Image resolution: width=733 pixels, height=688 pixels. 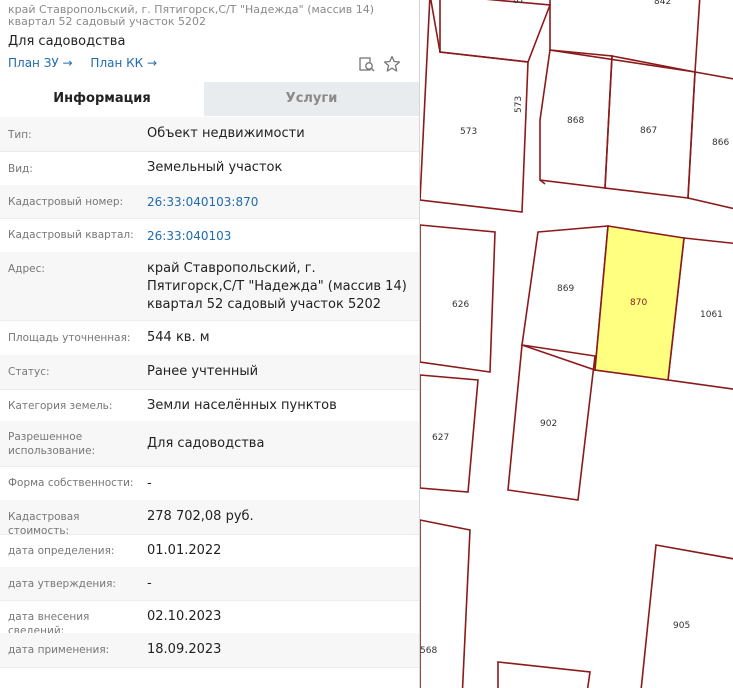 I want to click on label-867: 867, so click(x=648, y=131).